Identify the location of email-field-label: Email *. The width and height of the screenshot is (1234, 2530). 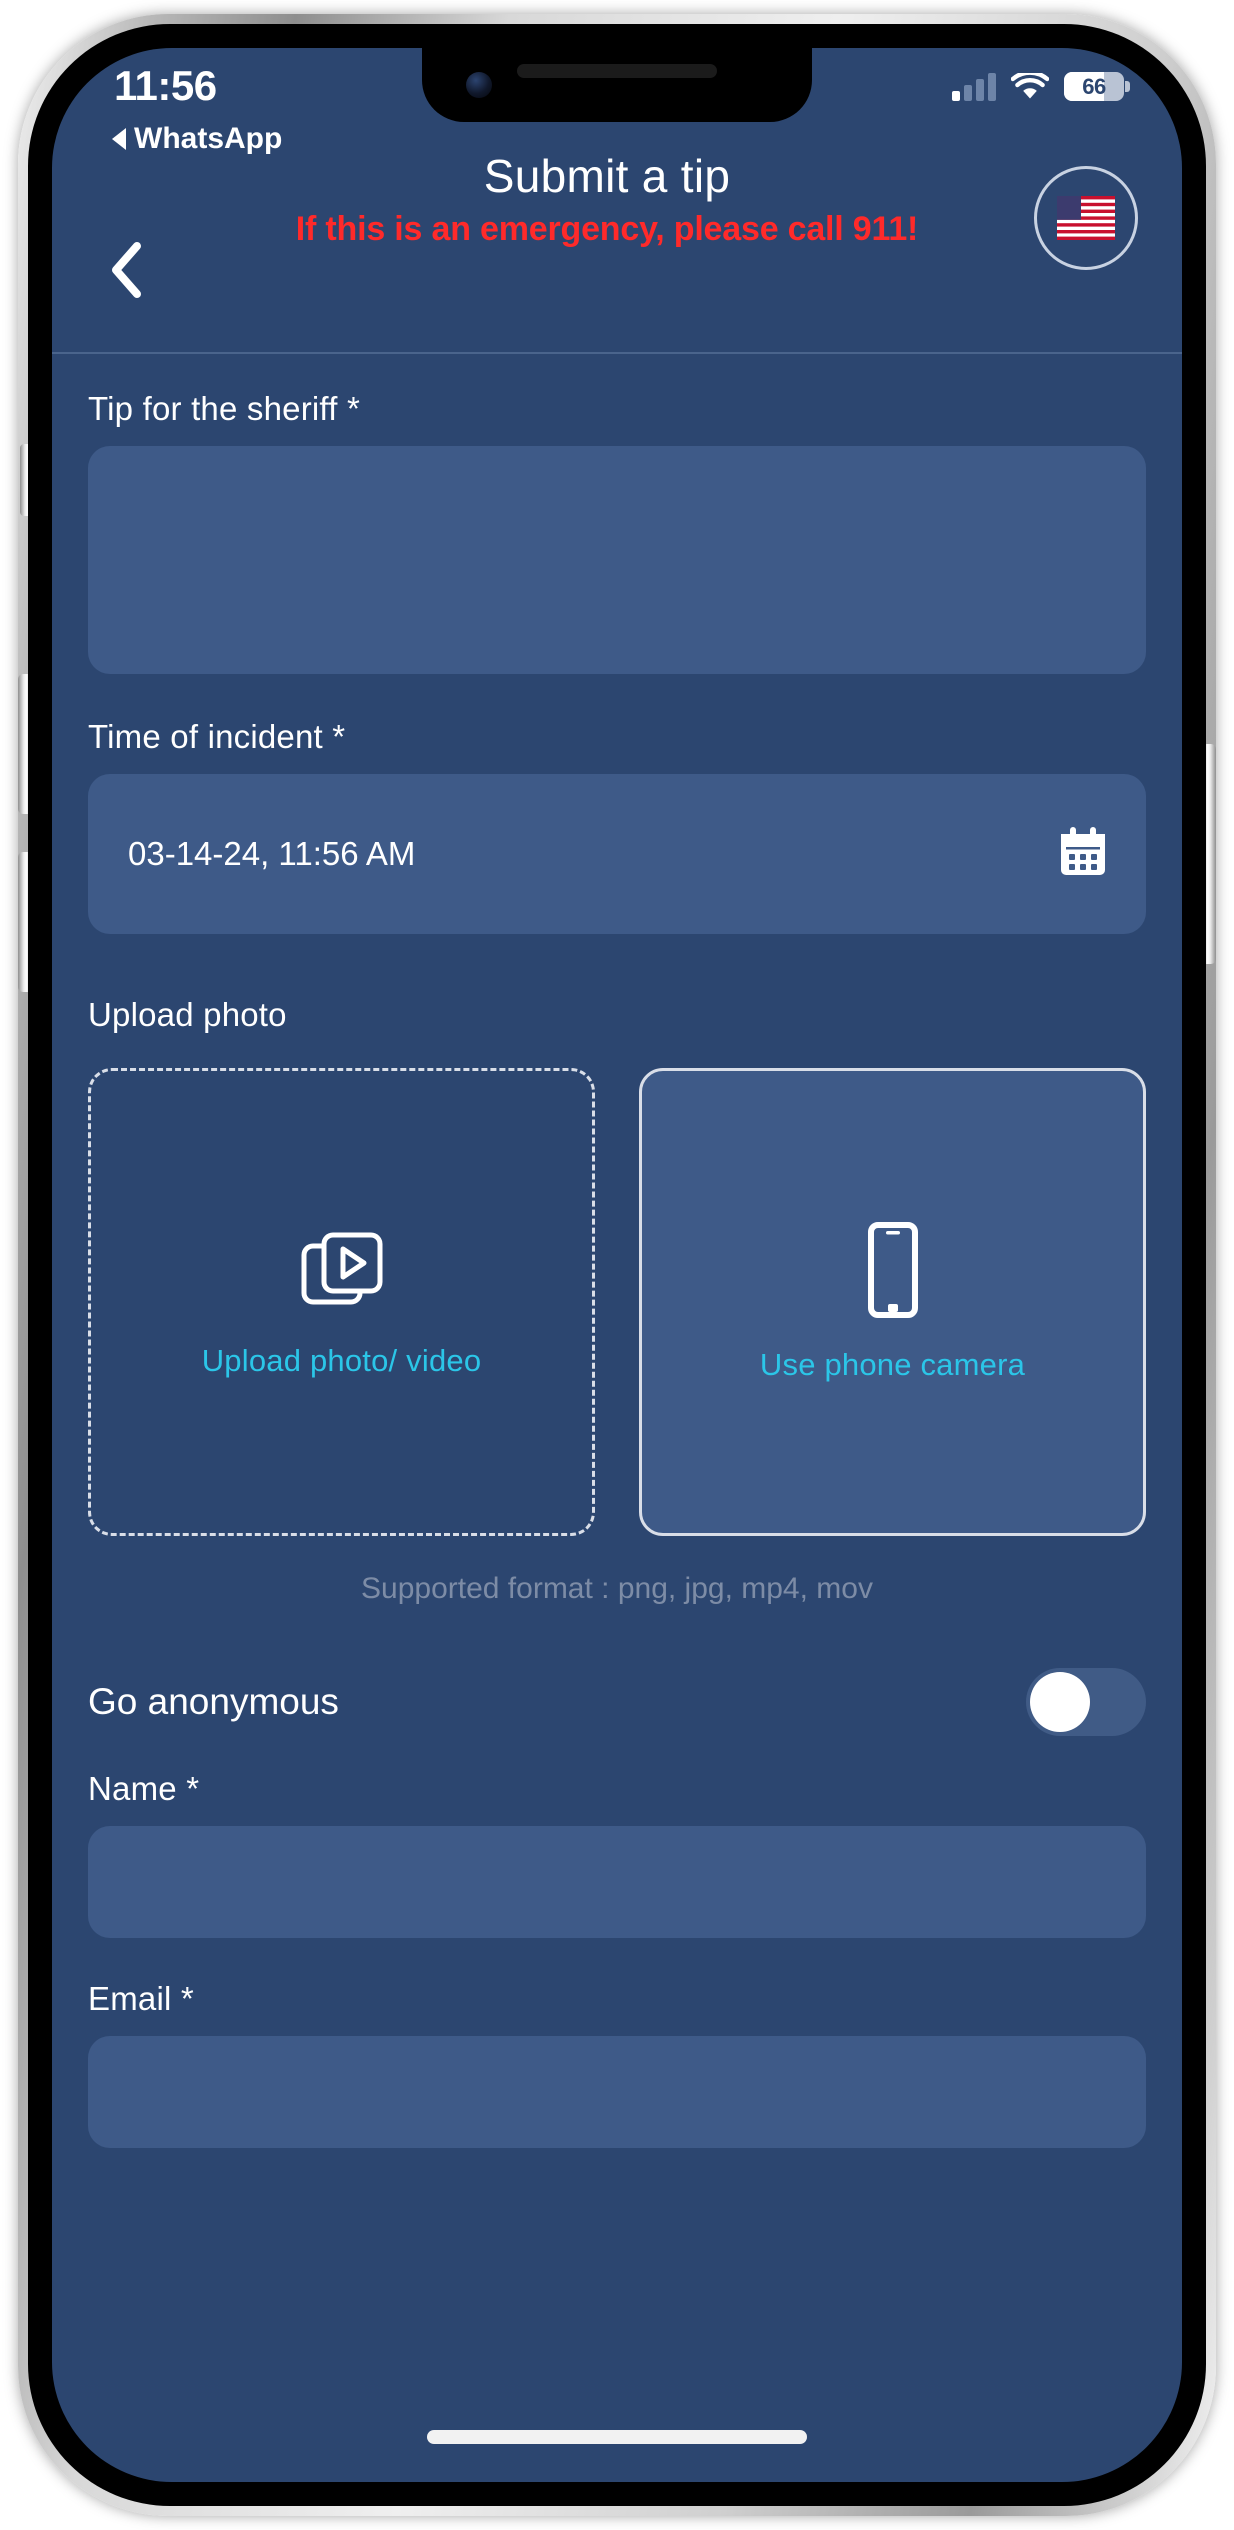
(141, 1998).